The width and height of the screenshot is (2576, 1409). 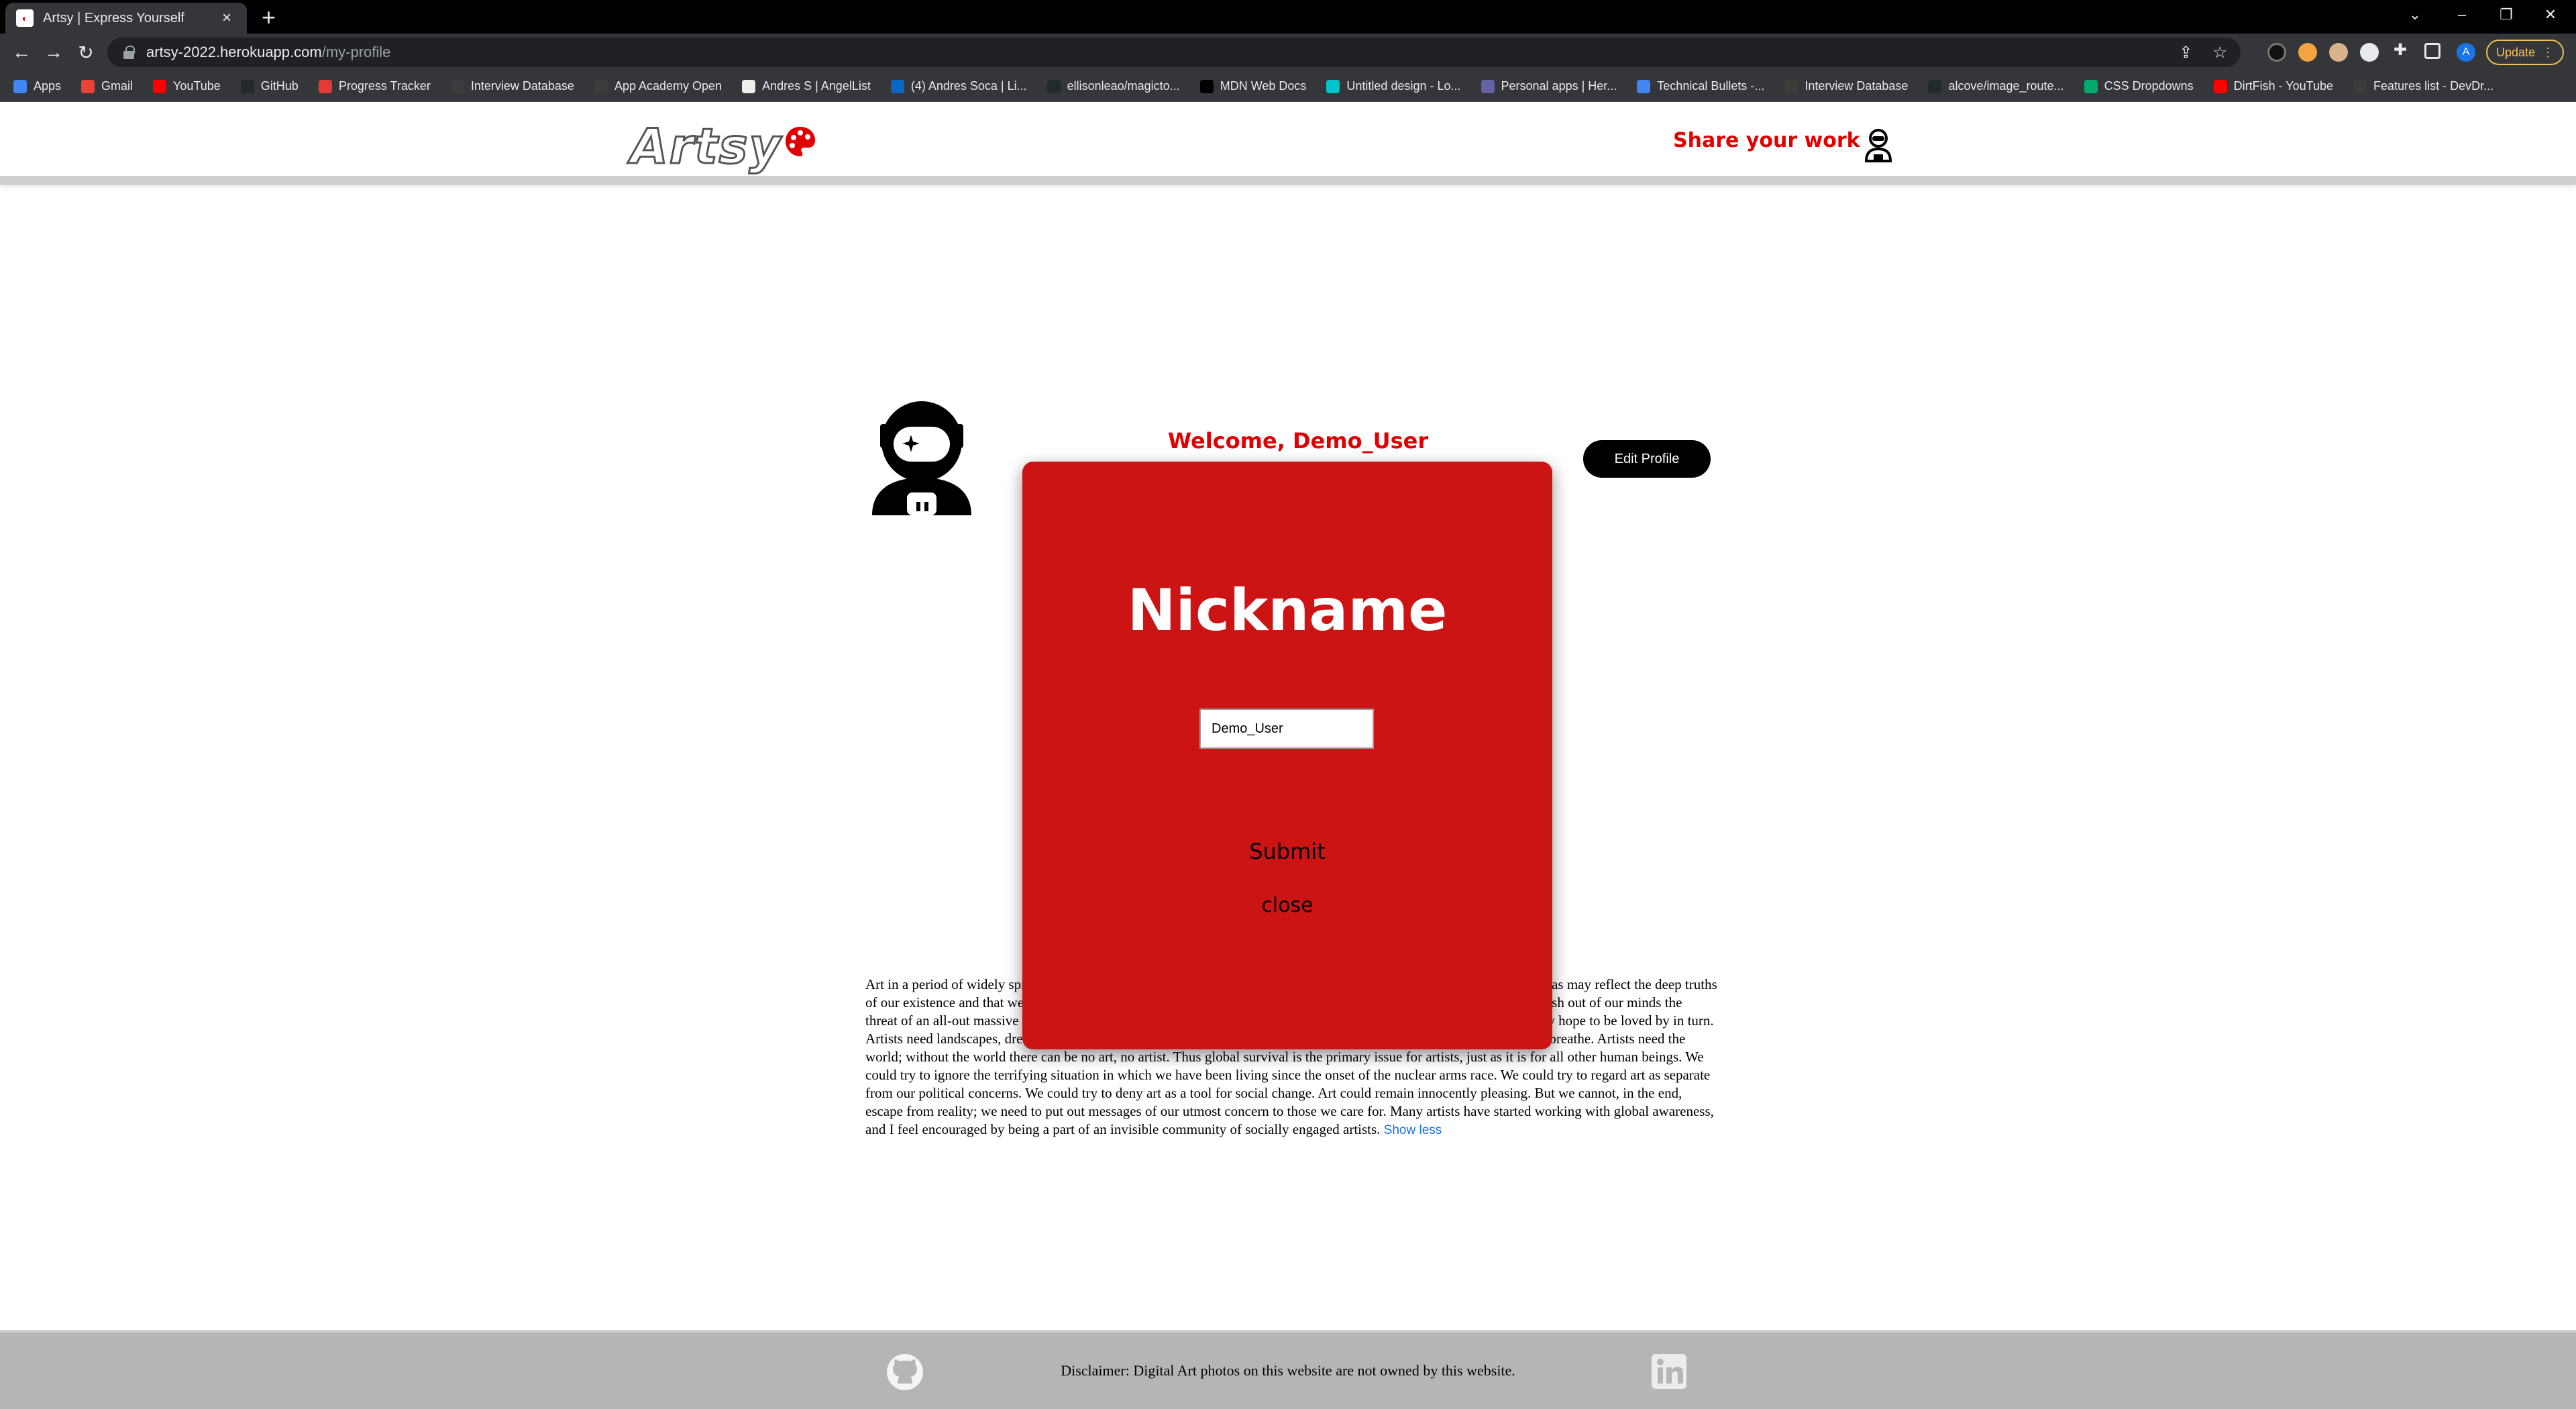 I want to click on user-menu-icon, so click(x=1878, y=145).